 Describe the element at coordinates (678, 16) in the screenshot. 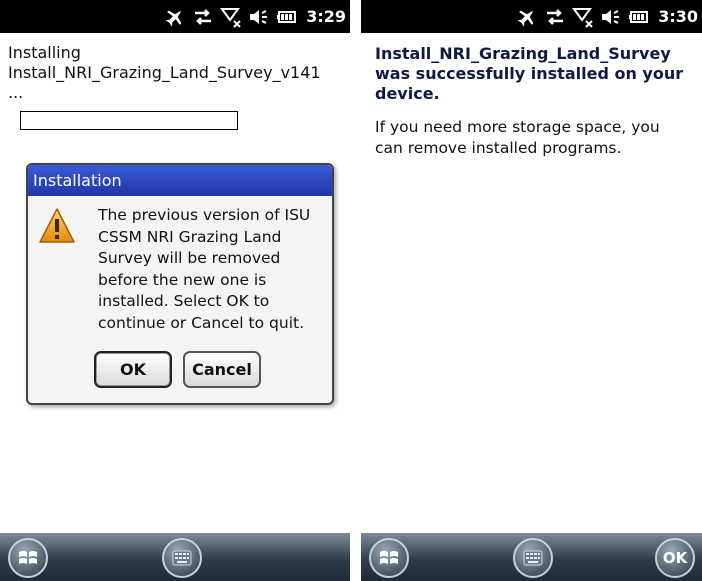

I see `status-clock: 3:30` at that location.